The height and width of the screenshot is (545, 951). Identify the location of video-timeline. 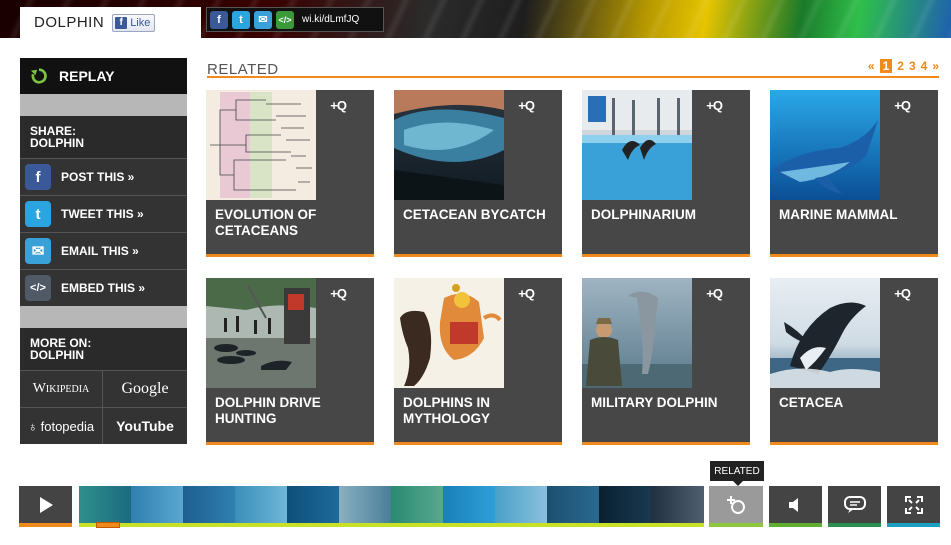
(391, 506).